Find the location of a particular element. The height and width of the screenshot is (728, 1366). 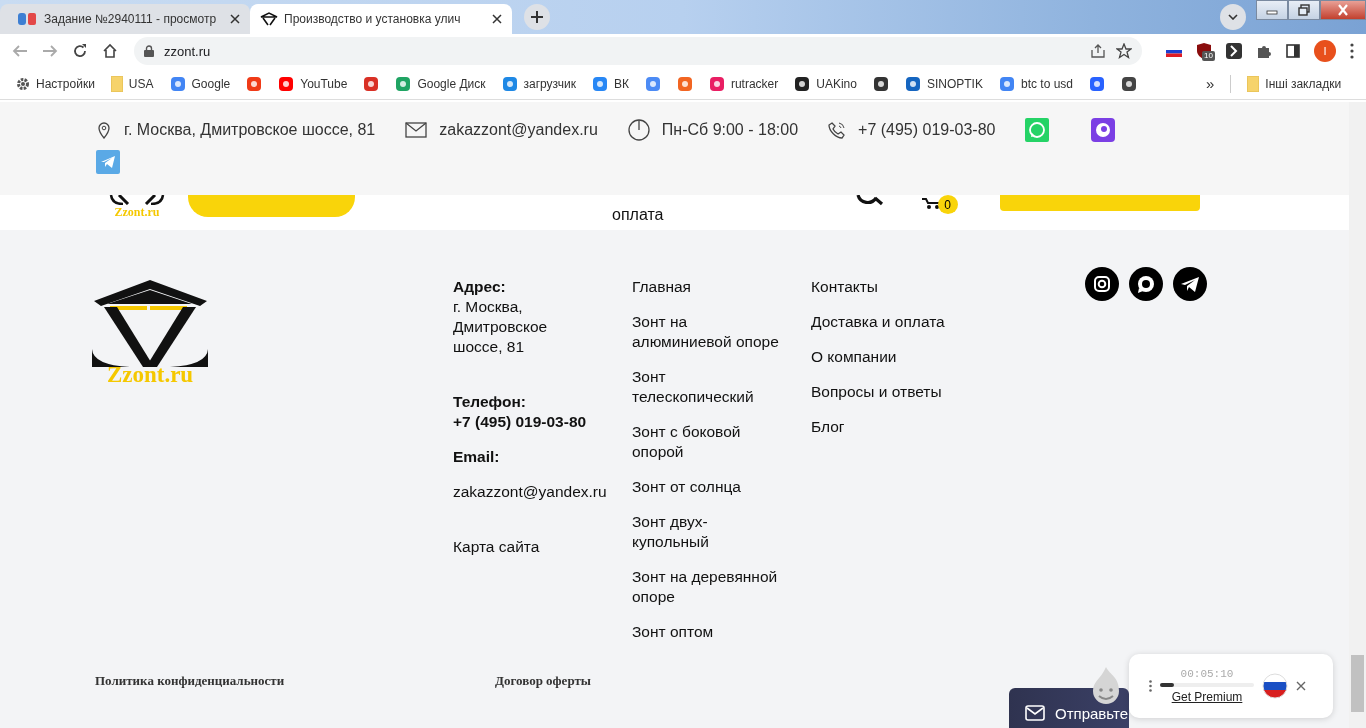

sitemap-link: Карта сайта is located at coordinates (496, 547).